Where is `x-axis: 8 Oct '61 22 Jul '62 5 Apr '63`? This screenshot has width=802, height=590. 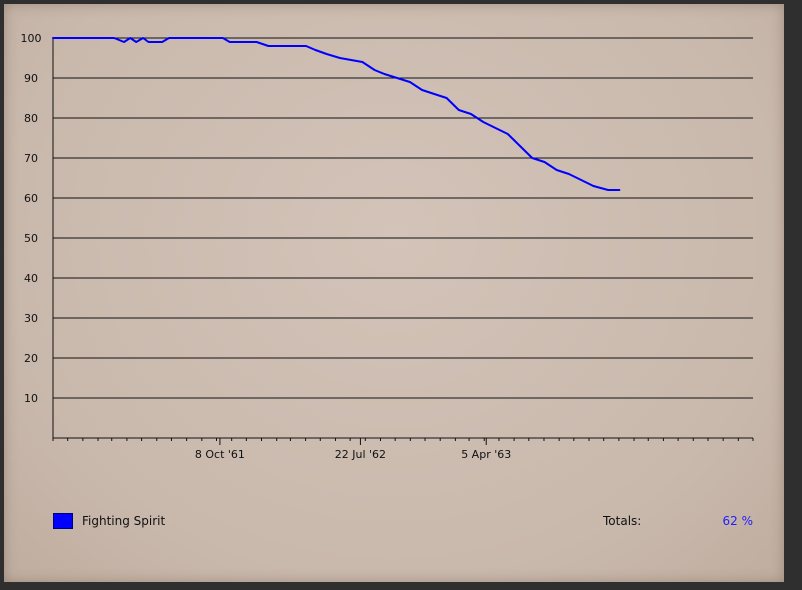
x-axis: 8 Oct '61 22 Jul '62 5 Apr '63 is located at coordinates (403, 449).